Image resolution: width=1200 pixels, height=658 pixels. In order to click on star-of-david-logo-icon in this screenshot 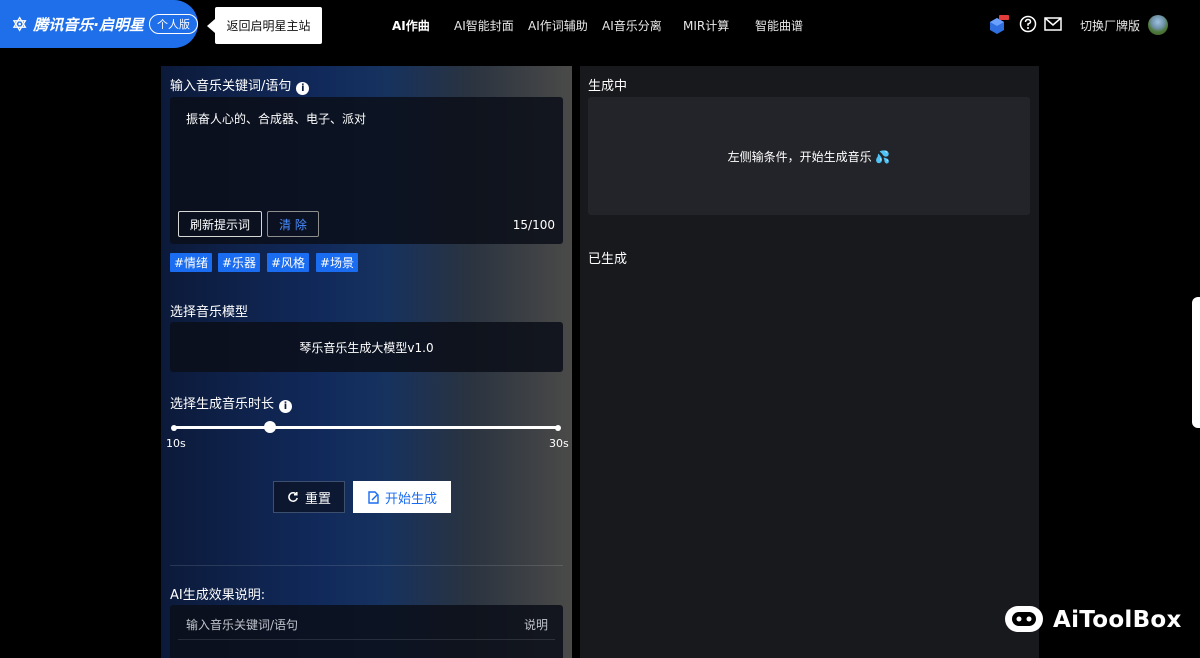, I will do `click(19, 24)`.